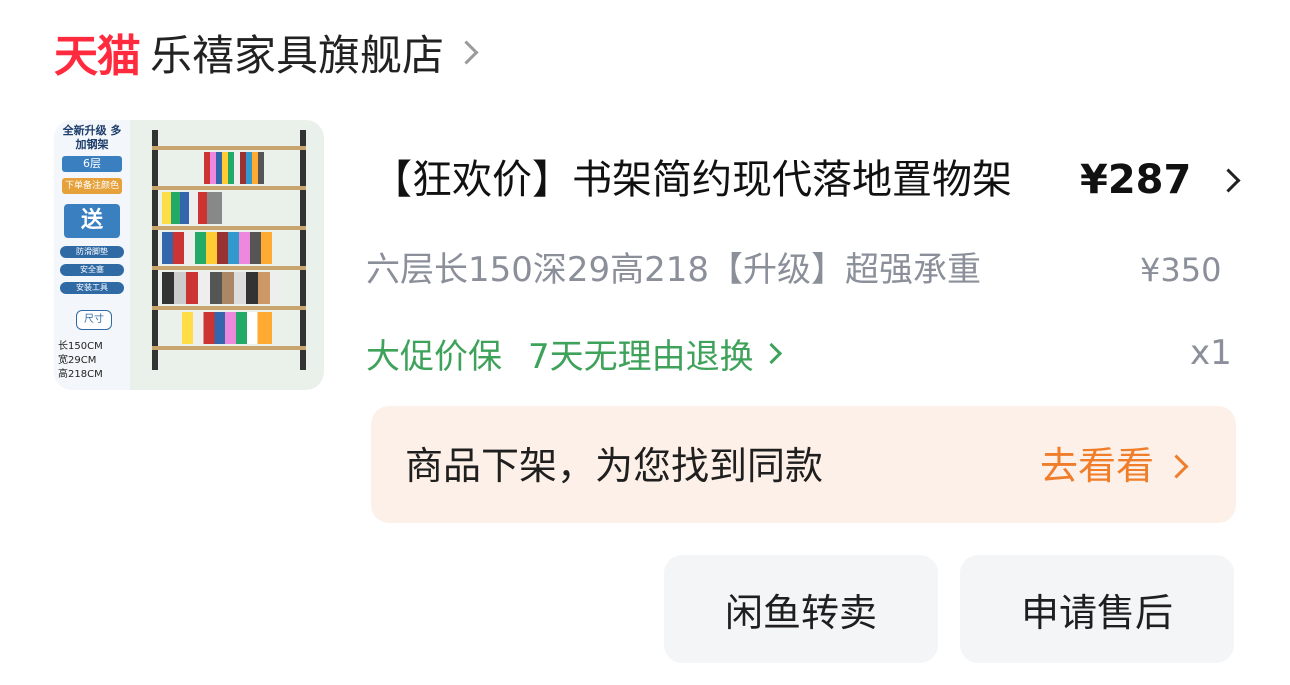  Describe the element at coordinates (614, 466) in the screenshot. I see `banner-text: 商品下架，为您找到同款` at that location.